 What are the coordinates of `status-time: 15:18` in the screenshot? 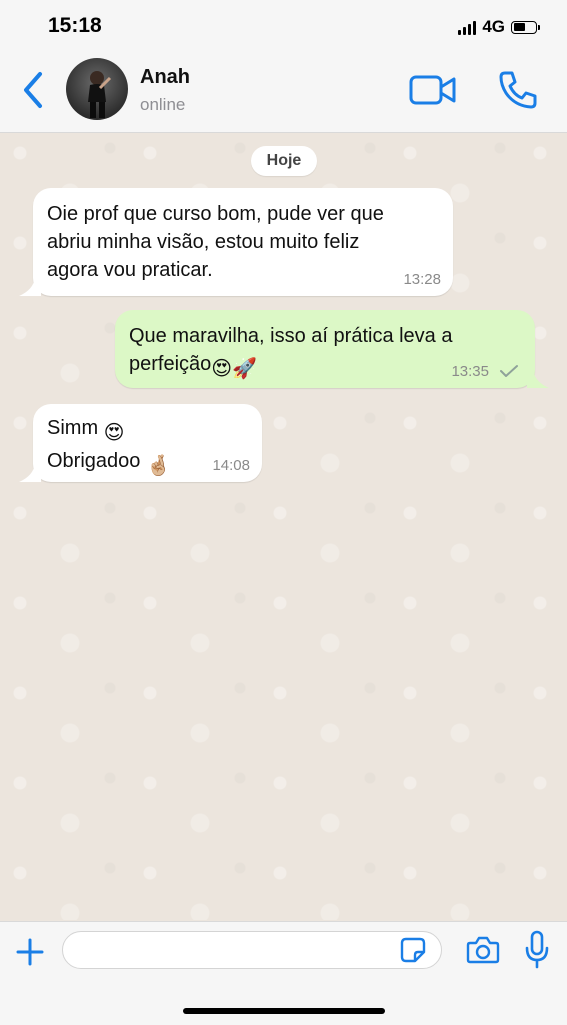 It's located at (75, 25).